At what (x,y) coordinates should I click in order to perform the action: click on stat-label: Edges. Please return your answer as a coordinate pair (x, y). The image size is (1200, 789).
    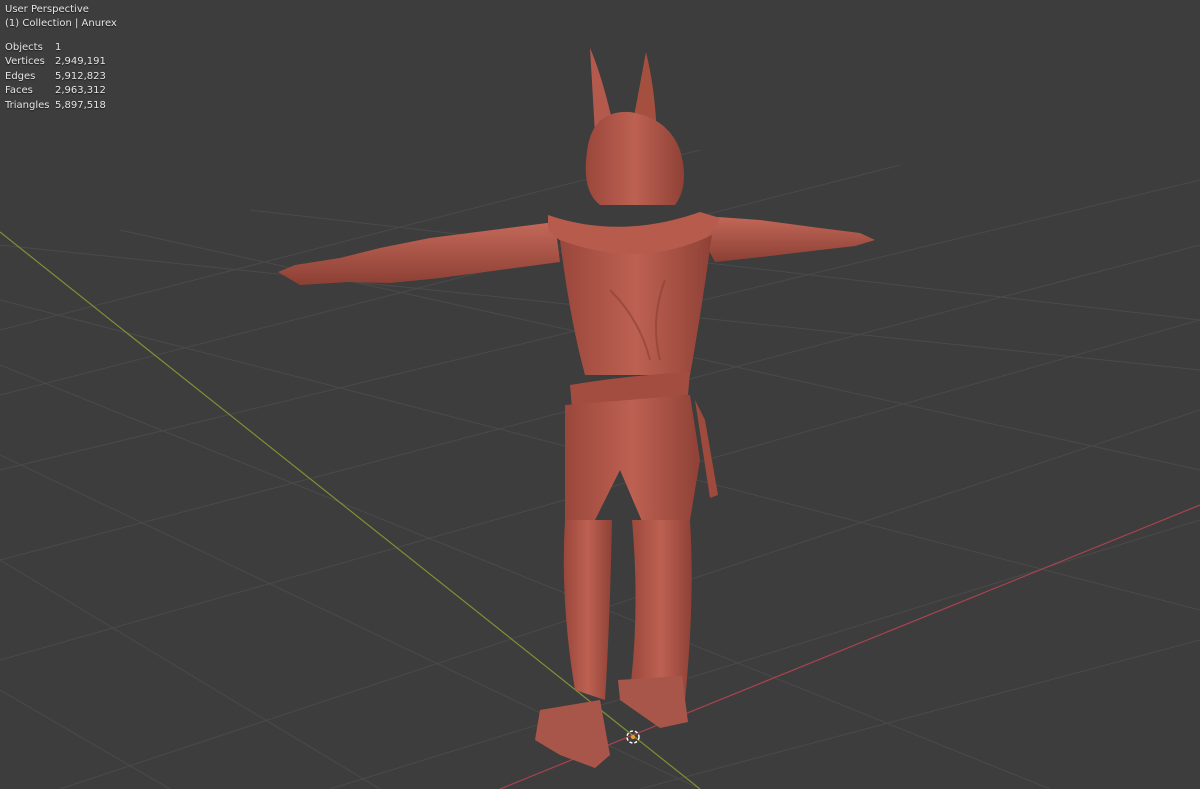
    Looking at the image, I should click on (20, 76).